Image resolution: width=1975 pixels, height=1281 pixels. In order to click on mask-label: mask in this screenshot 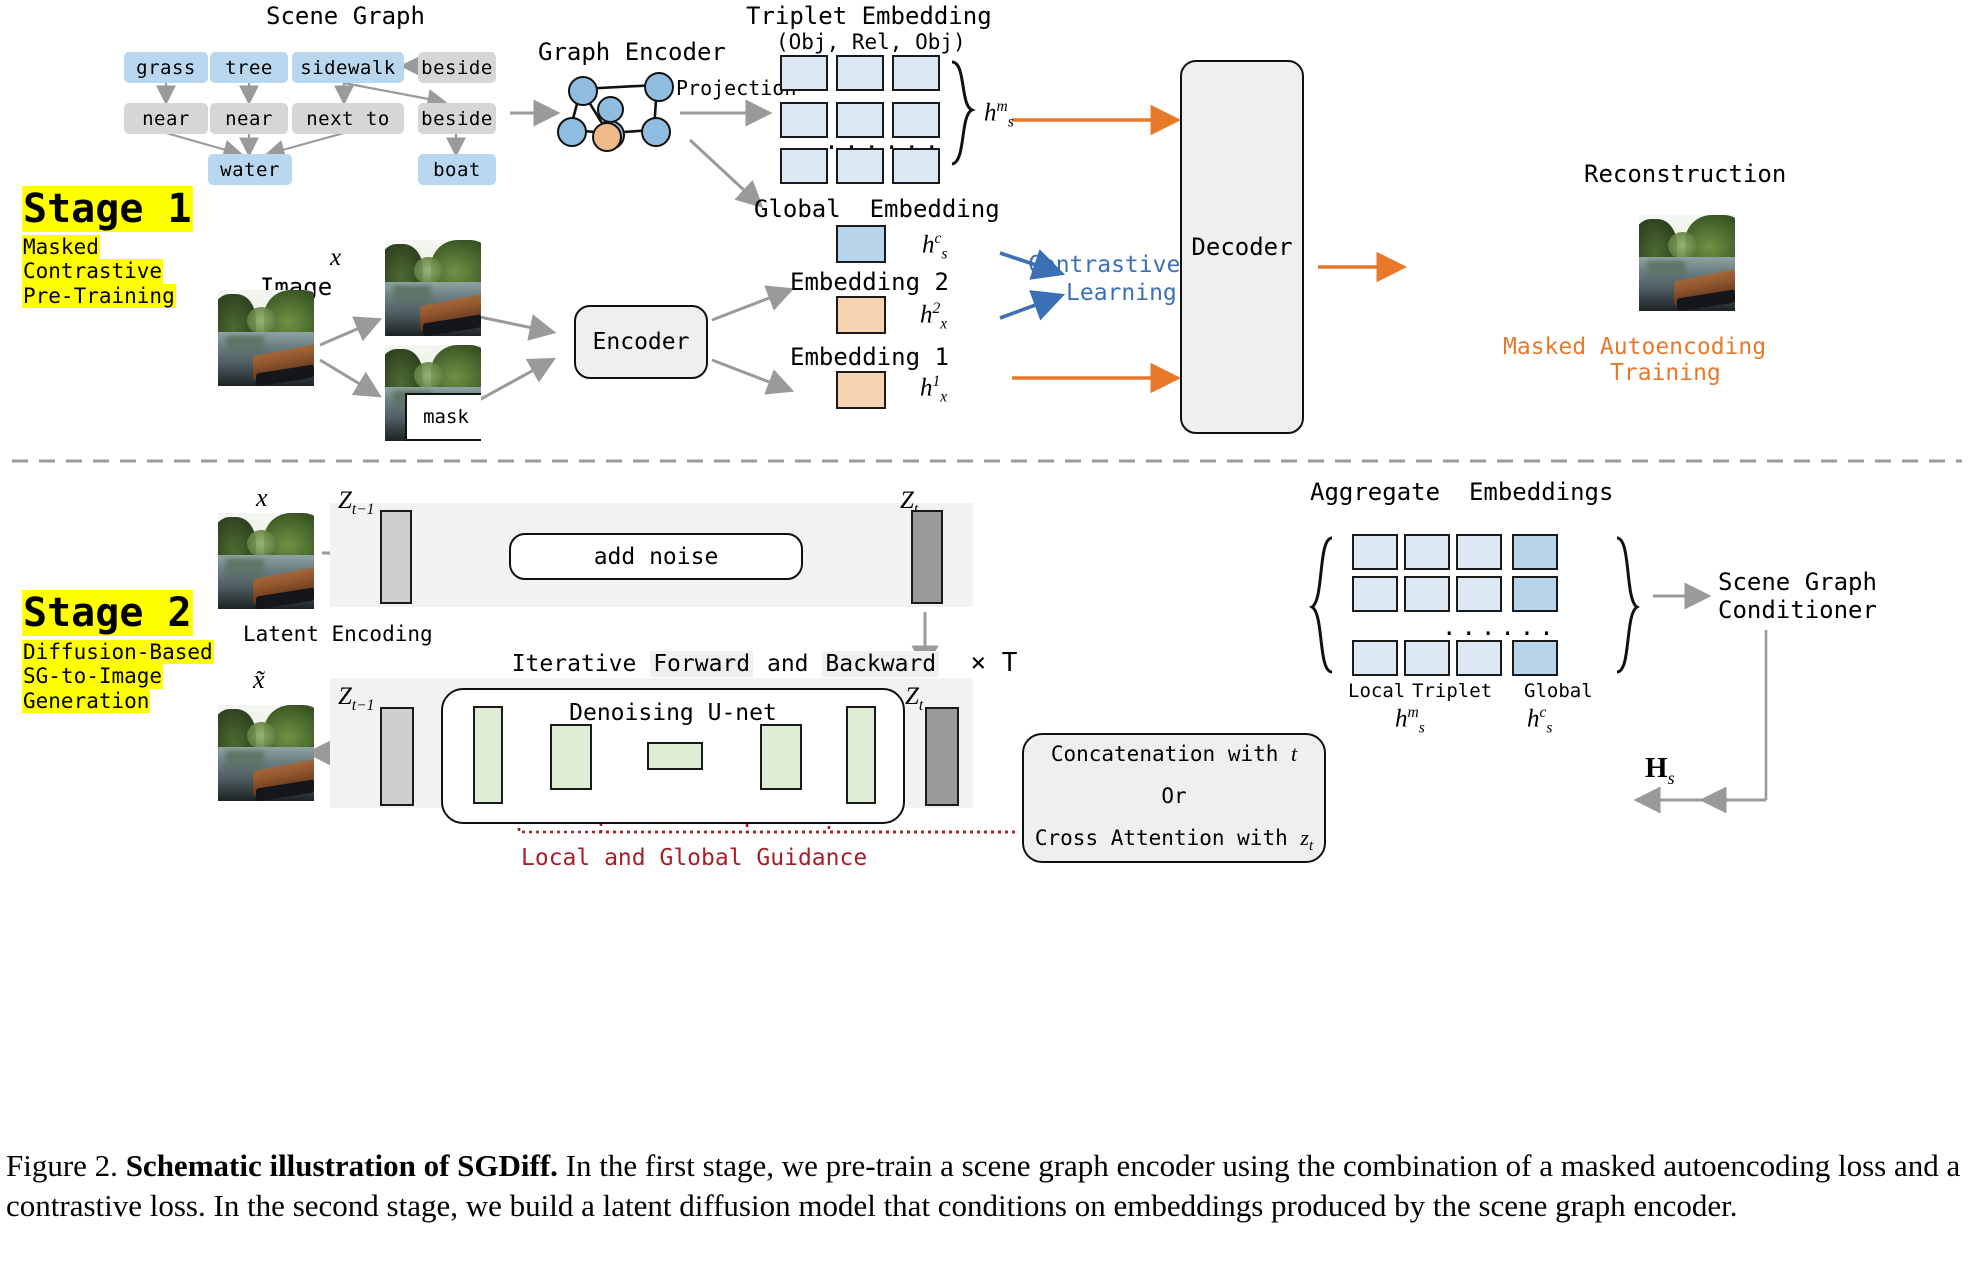, I will do `click(443, 417)`.